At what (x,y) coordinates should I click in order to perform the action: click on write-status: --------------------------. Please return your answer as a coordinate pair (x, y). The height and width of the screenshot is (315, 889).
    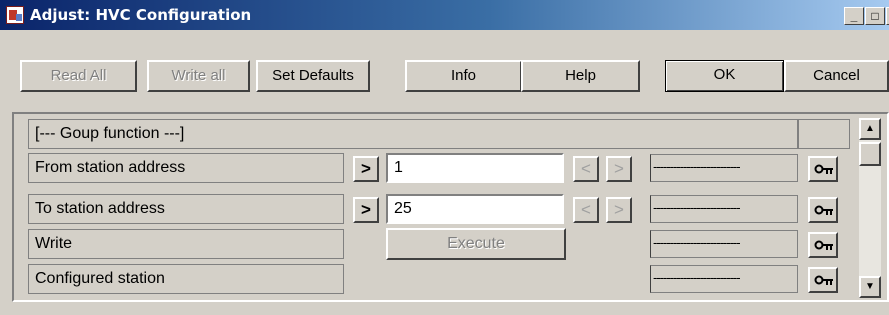
    Looking at the image, I should click on (724, 244).